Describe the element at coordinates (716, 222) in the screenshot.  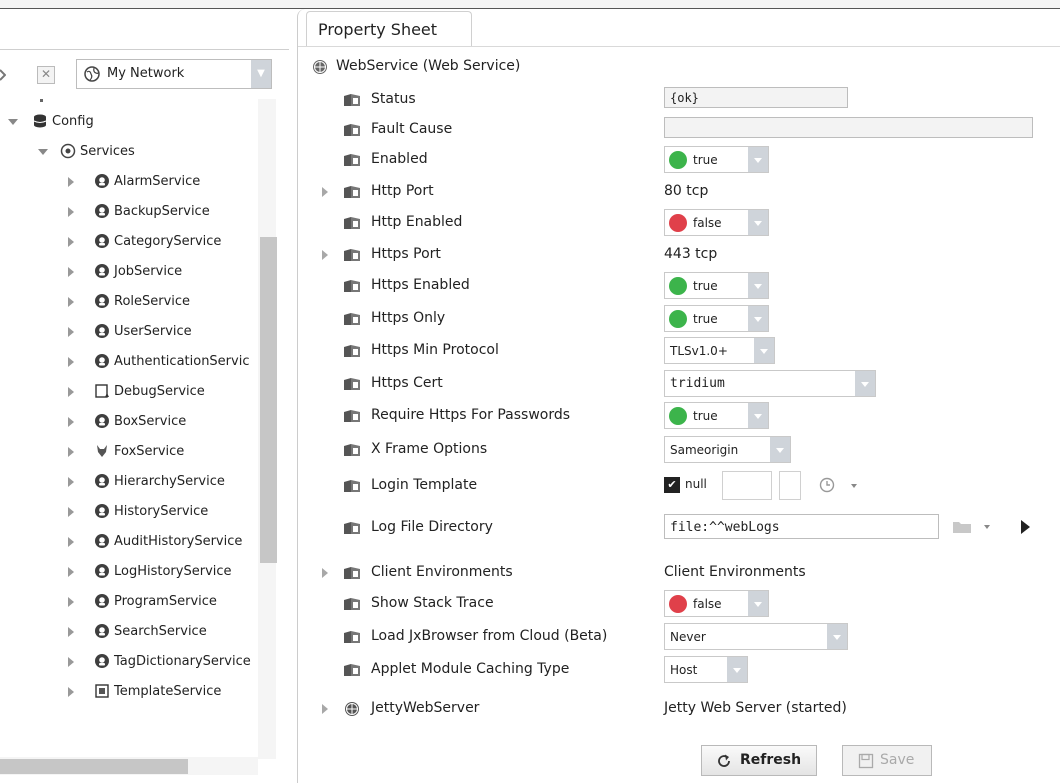
I see `http-enabled-select: false` at that location.